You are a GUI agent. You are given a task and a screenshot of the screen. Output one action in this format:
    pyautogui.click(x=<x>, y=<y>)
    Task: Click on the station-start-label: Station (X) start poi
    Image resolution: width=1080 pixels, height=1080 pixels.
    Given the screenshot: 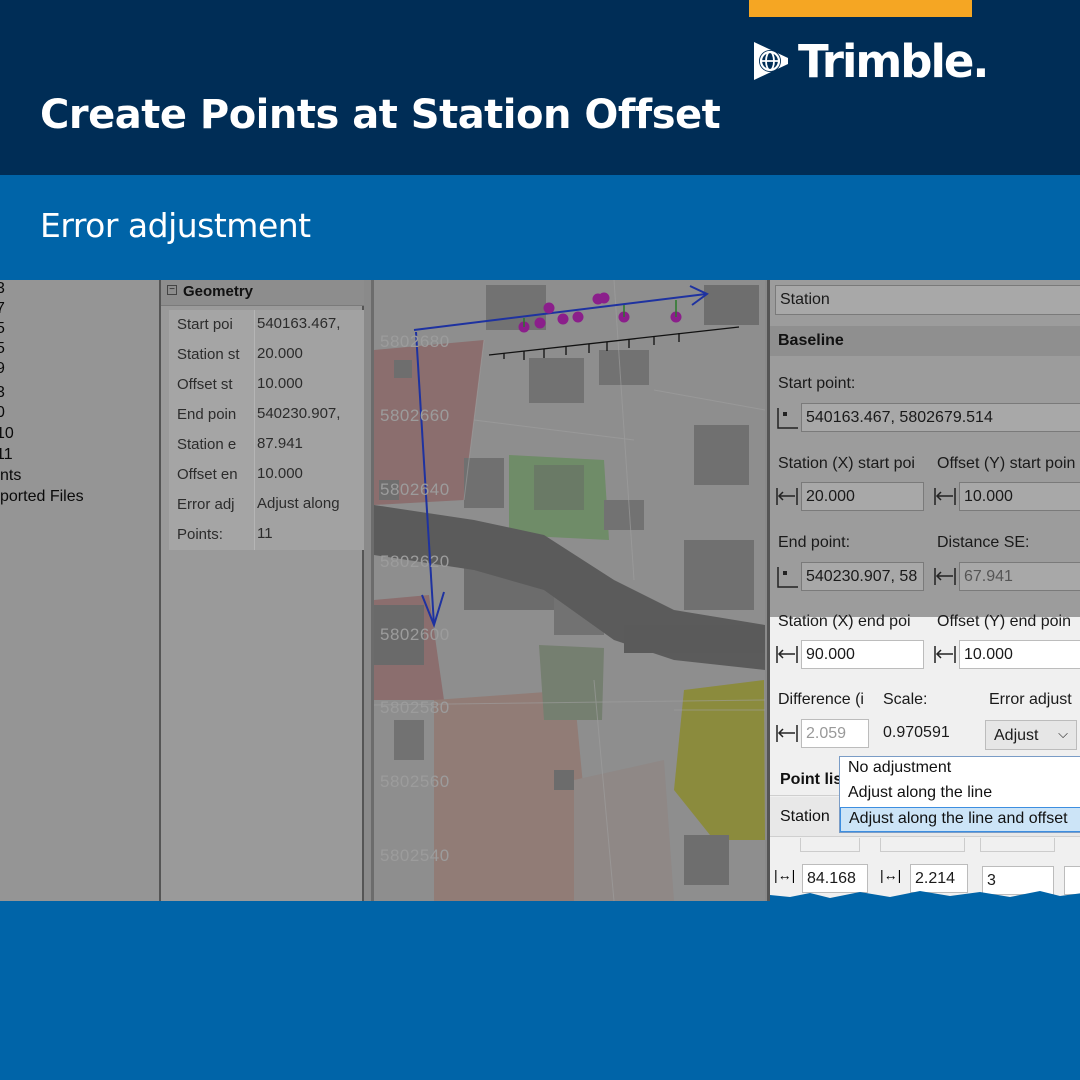 What is the action you would take?
    pyautogui.click(x=846, y=463)
    